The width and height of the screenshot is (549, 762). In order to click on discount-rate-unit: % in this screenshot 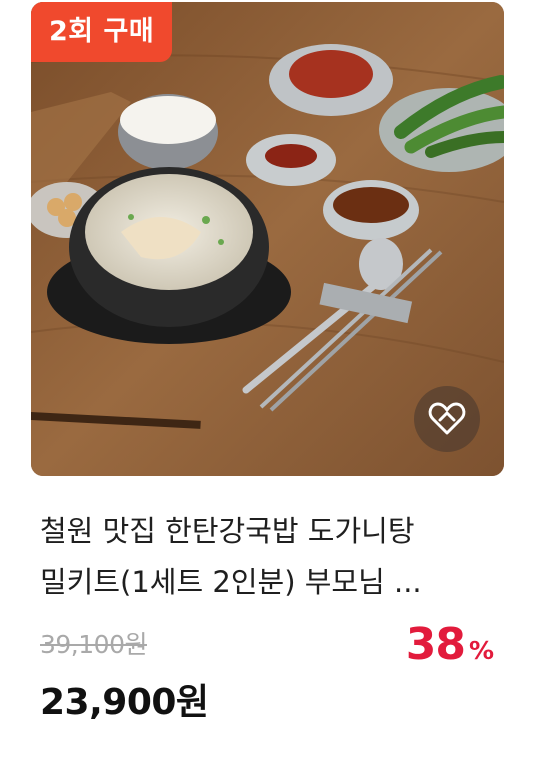, I will do `click(481, 650)`.